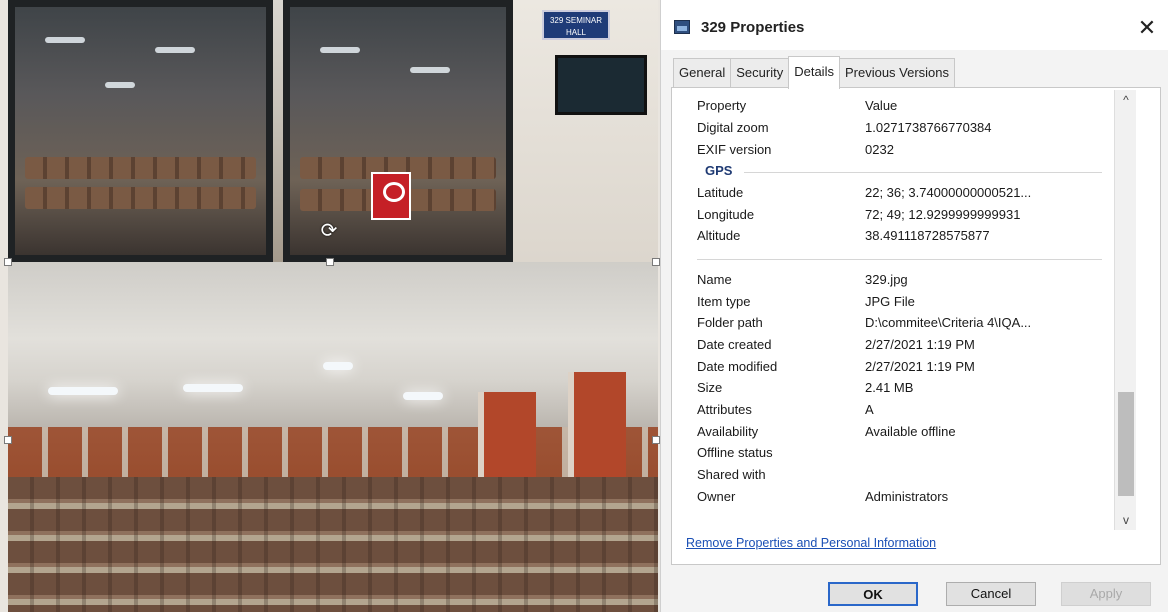 The height and width of the screenshot is (612, 1168). I want to click on property-value: 38.491118728575877, so click(927, 236).